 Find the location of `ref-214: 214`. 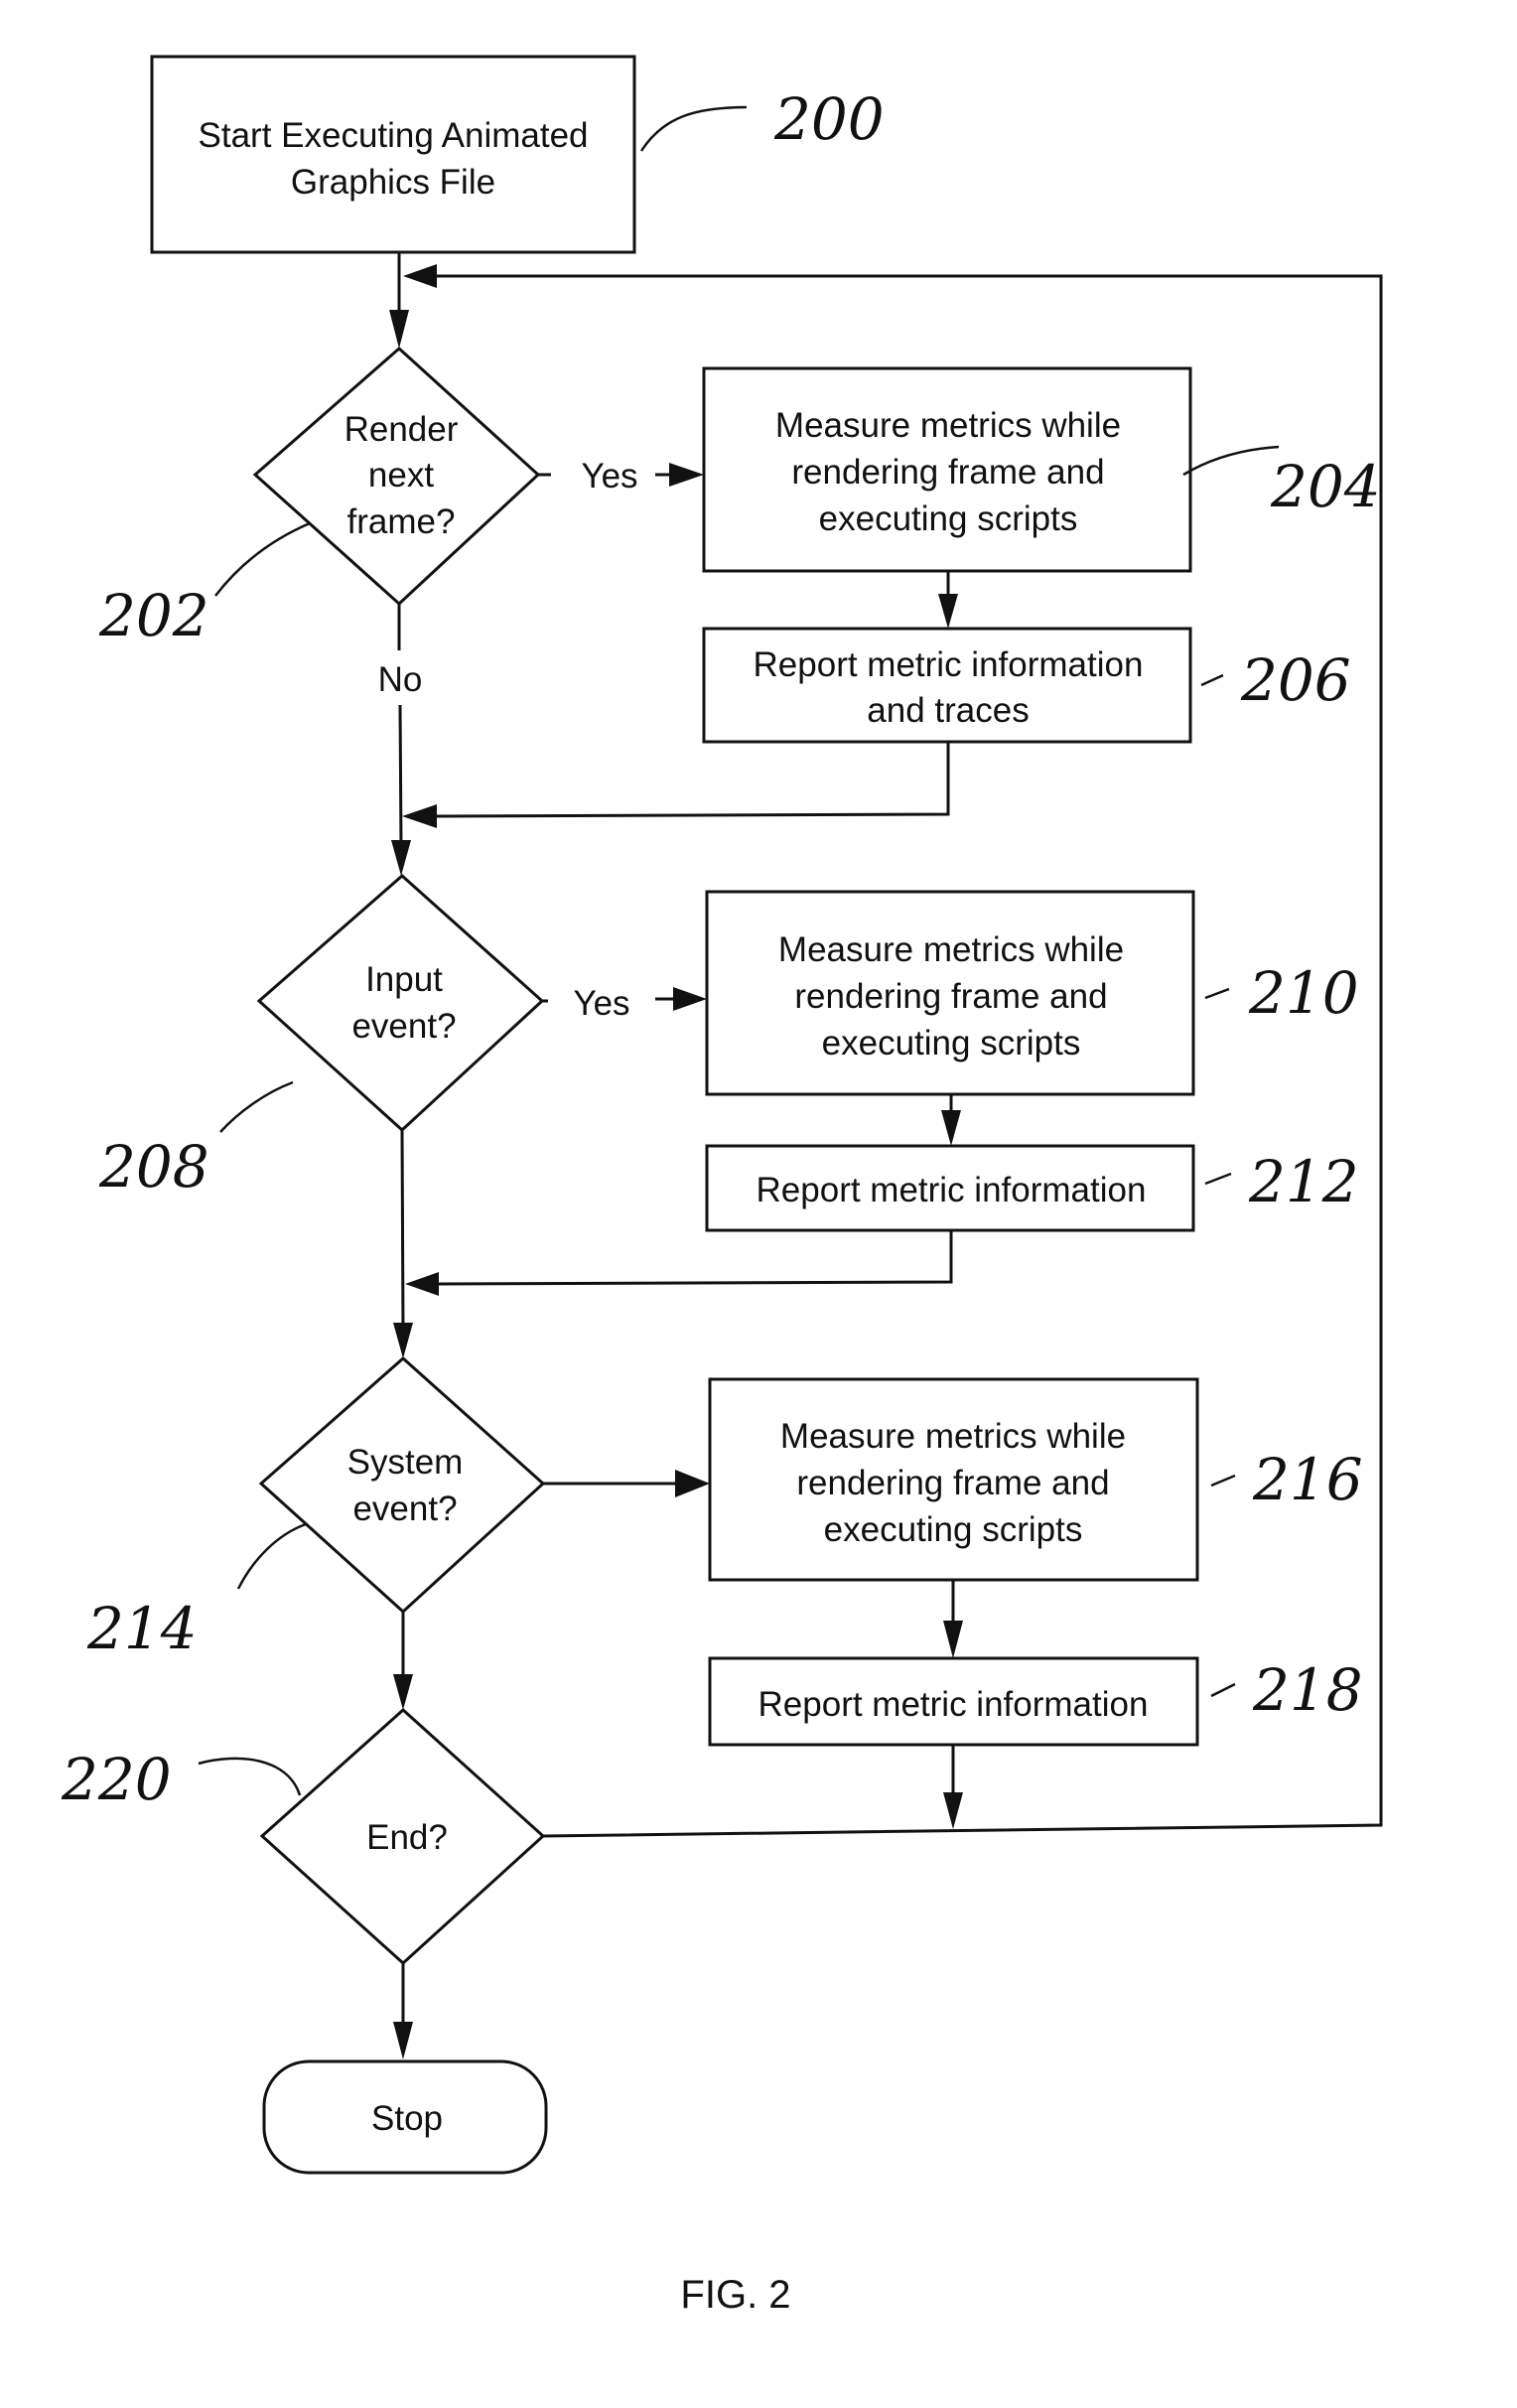

ref-214: 214 is located at coordinates (196, 1592).